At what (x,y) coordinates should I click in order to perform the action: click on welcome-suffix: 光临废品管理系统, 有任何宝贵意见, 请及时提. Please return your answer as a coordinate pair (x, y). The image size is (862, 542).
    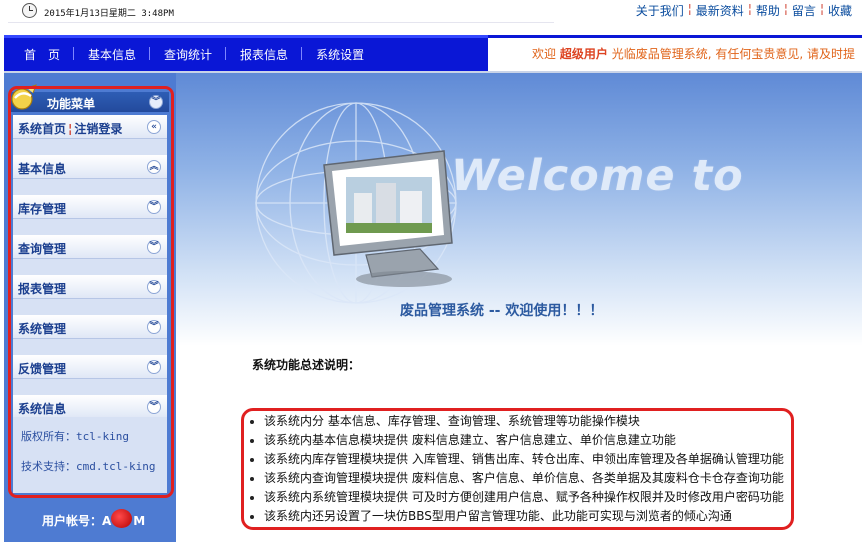
    Looking at the image, I should click on (733, 54).